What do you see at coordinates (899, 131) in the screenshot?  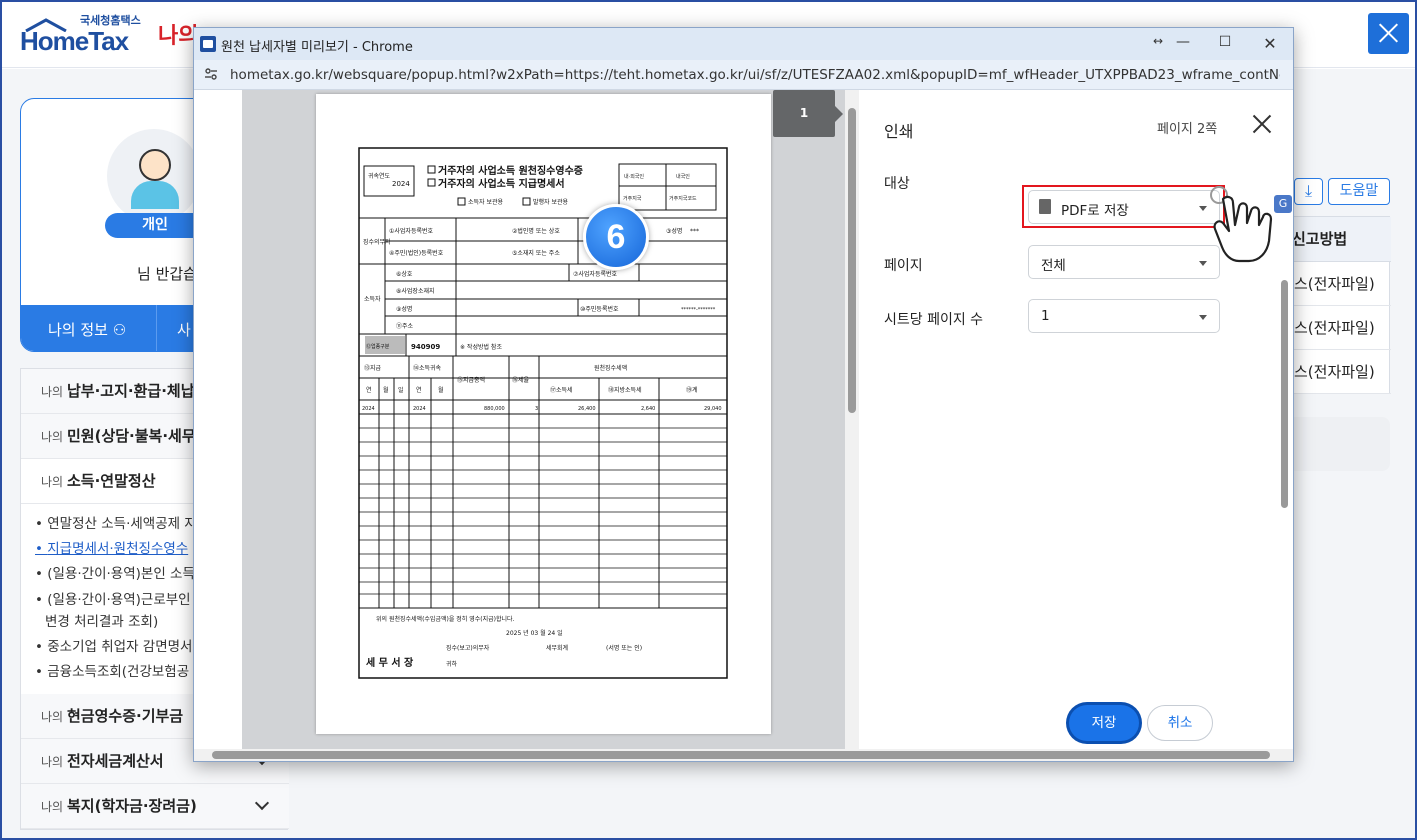 I see `print-heading: 인쇄` at bounding box center [899, 131].